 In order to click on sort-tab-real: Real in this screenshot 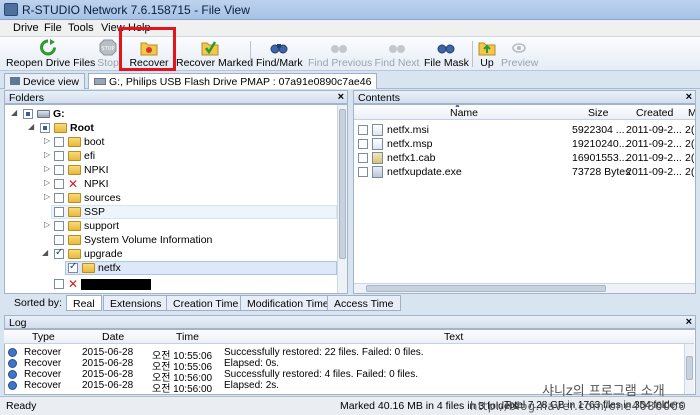, I will do `click(84, 303)`.